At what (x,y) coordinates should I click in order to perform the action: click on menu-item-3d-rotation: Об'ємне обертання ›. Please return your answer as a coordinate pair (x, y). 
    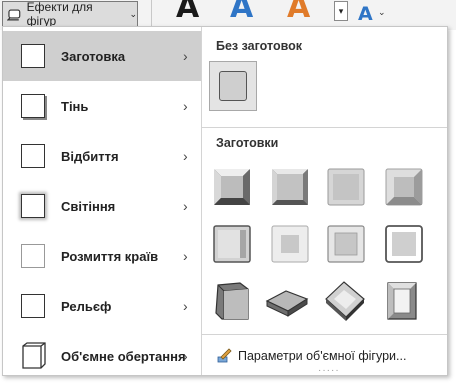
    Looking at the image, I should click on (102, 356).